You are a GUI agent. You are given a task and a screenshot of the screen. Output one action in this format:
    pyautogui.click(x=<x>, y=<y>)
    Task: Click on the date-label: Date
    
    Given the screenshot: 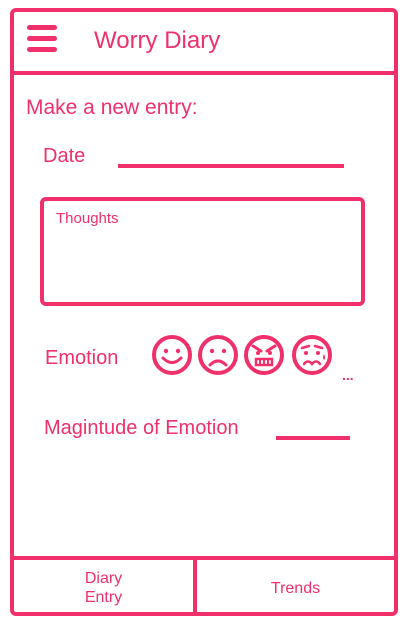 What is the action you would take?
    pyautogui.click(x=64, y=156)
    